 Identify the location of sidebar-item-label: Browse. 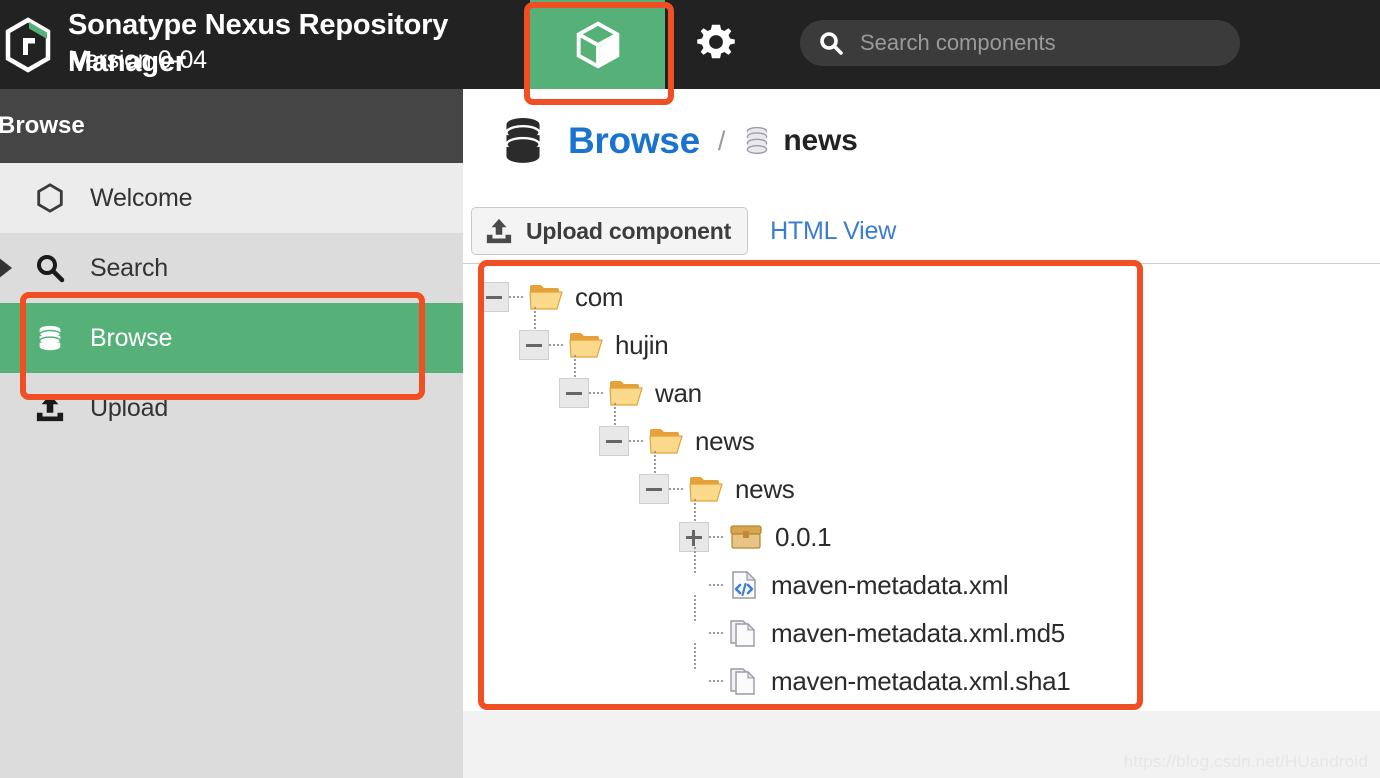
(131, 337).